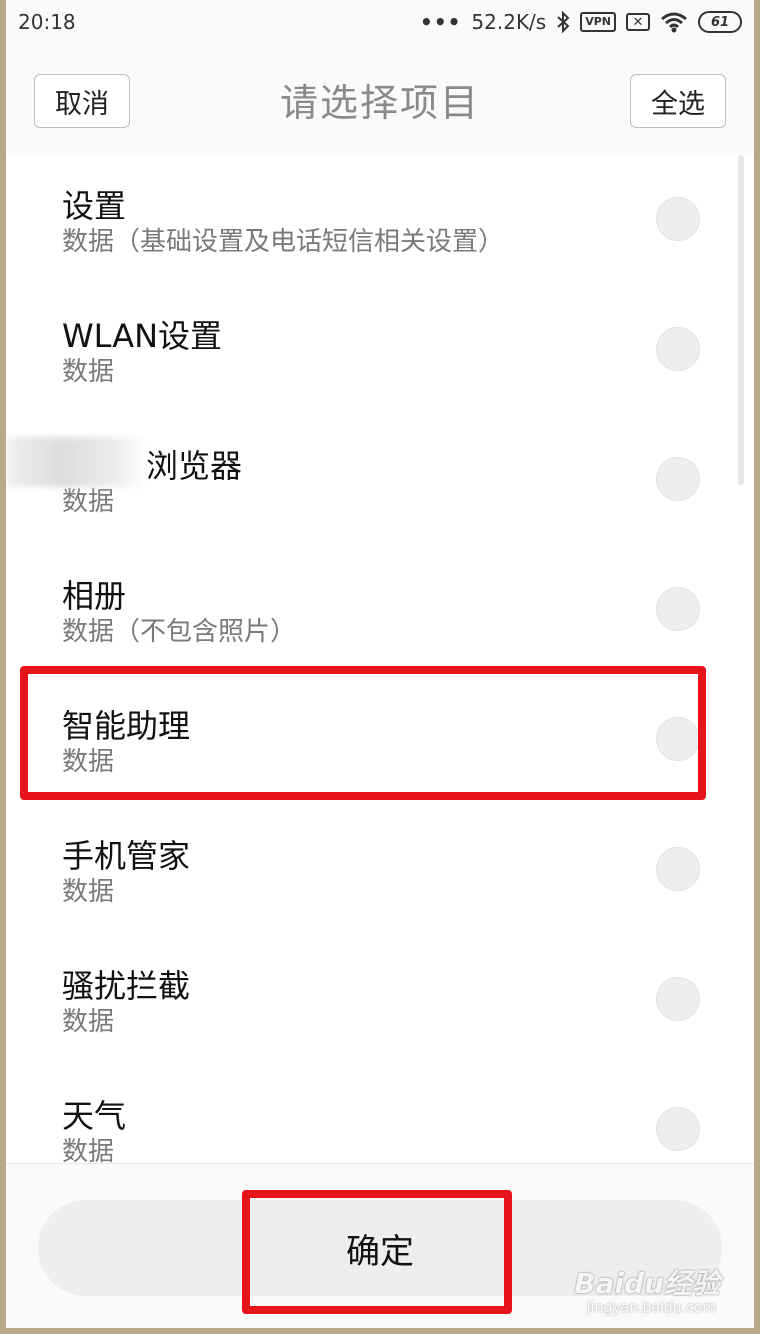  I want to click on battery-icon: 61, so click(720, 22).